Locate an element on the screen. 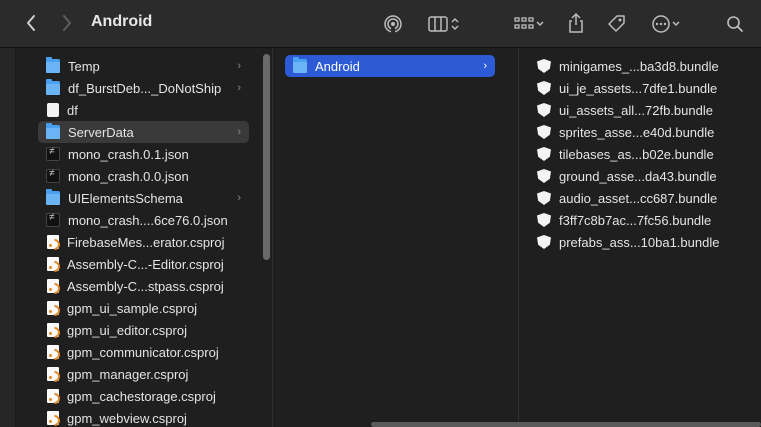  item-label: df_BurstDeb..._DoNotShip is located at coordinates (145, 88).